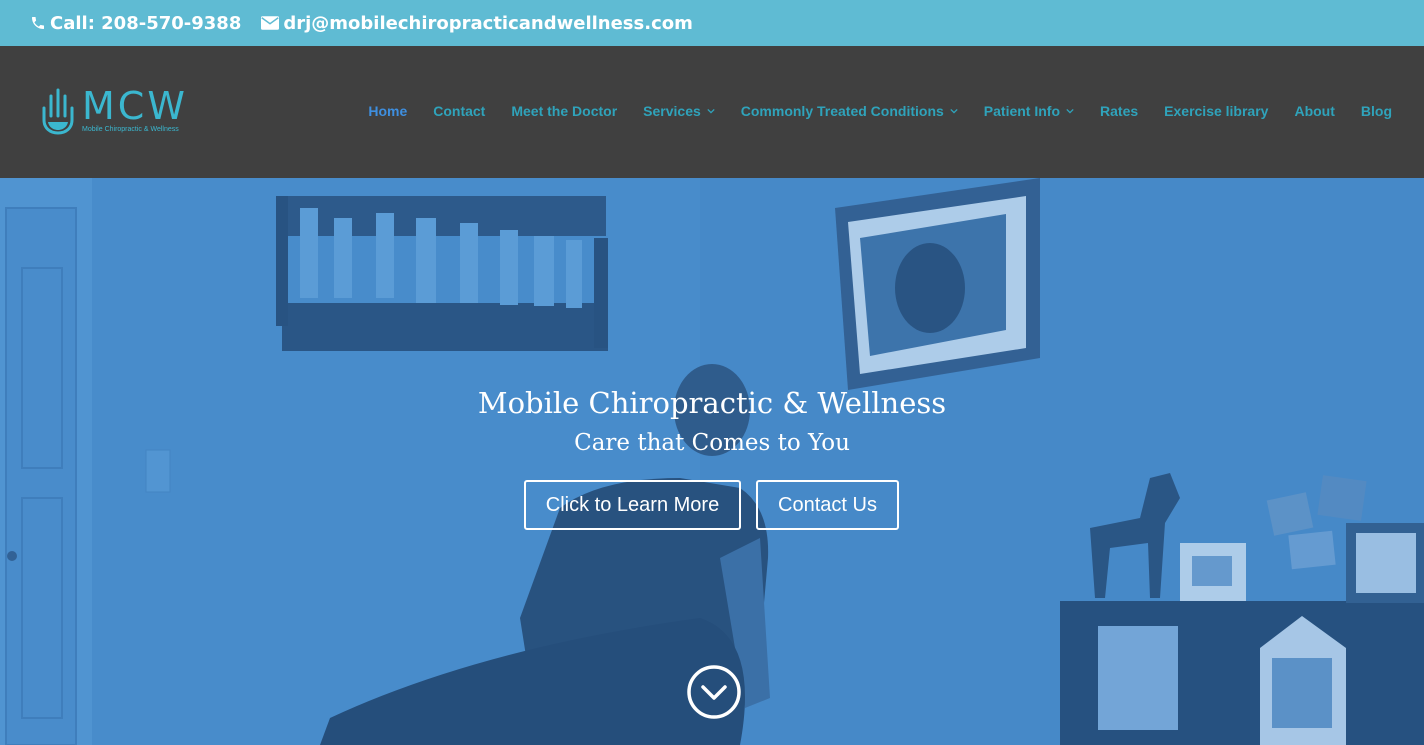 This screenshot has width=1424, height=745. What do you see at coordinates (632, 505) in the screenshot?
I see `learn-more-button: Click to Learn More` at bounding box center [632, 505].